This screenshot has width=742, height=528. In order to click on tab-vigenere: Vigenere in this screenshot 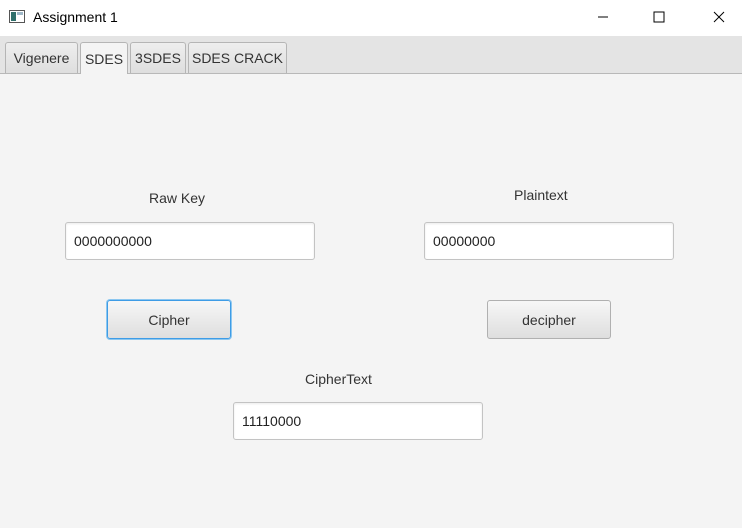, I will do `click(41, 57)`.